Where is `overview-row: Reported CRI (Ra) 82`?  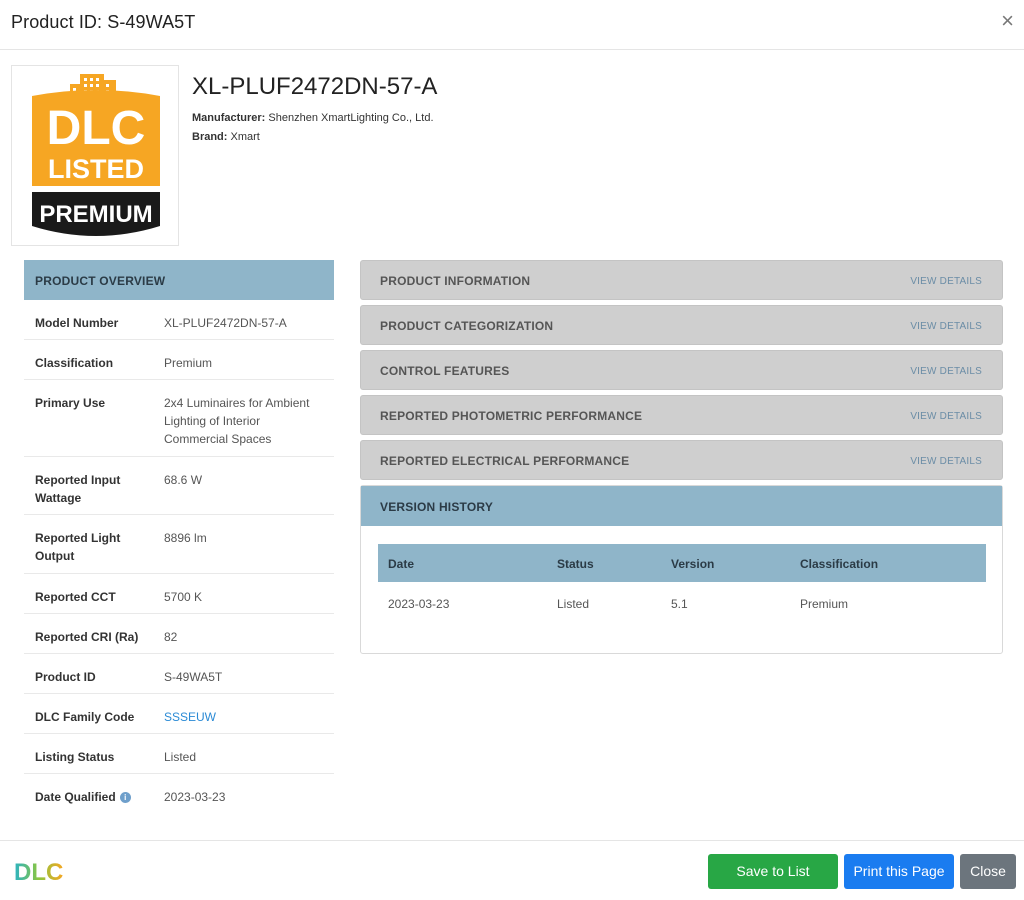 overview-row: Reported CRI (Ra) 82 is located at coordinates (179, 634).